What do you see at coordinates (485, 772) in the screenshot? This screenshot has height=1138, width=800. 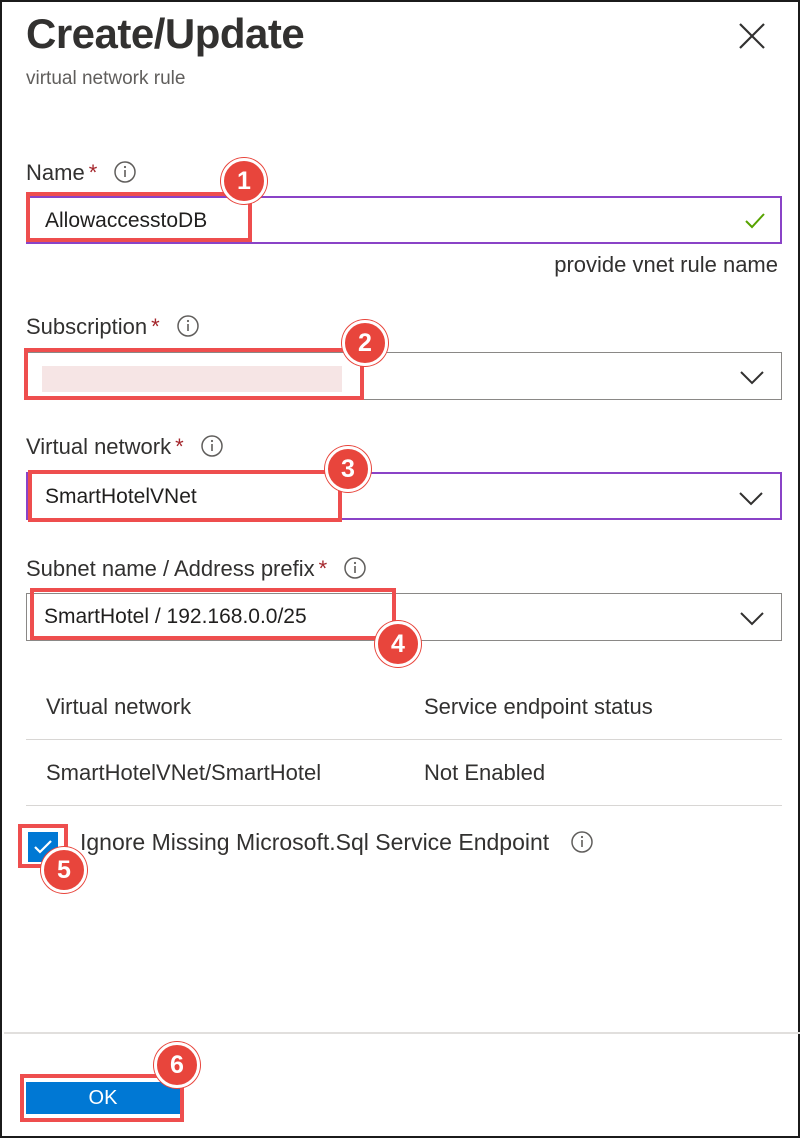 I see `table-cell: Not Enabled` at bounding box center [485, 772].